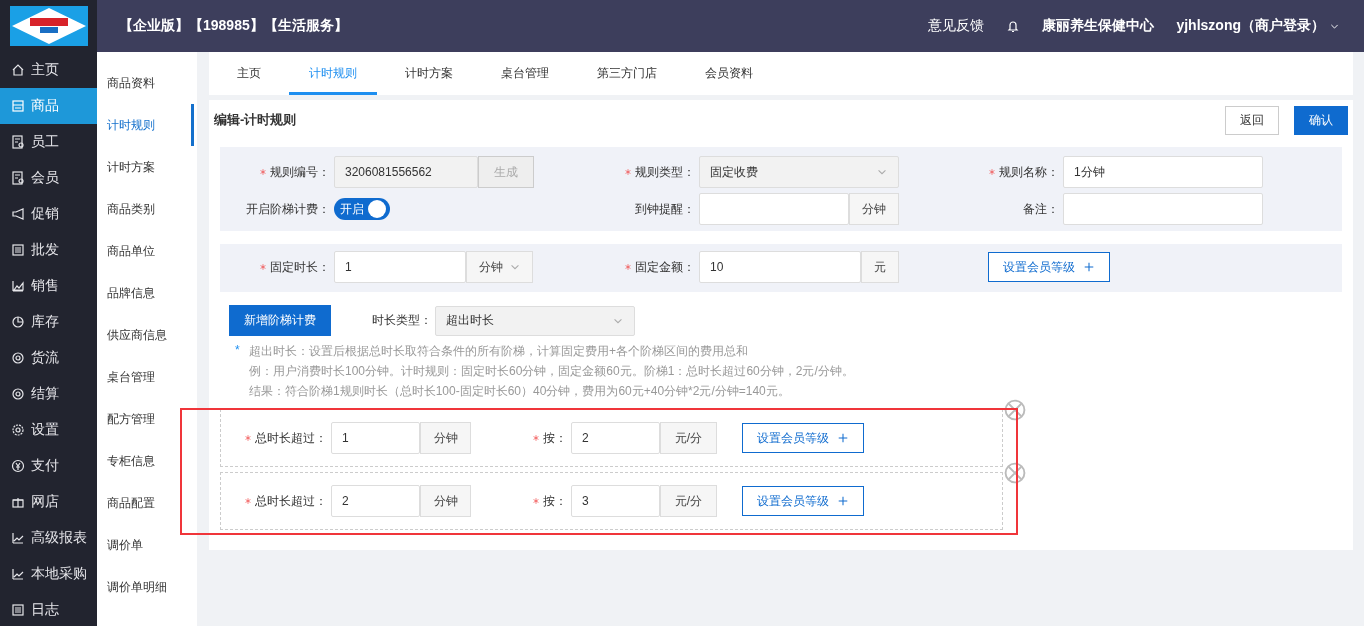 The height and width of the screenshot is (626, 1364). Describe the element at coordinates (145, 167) in the screenshot. I see `subnav-item: 计时方案` at that location.